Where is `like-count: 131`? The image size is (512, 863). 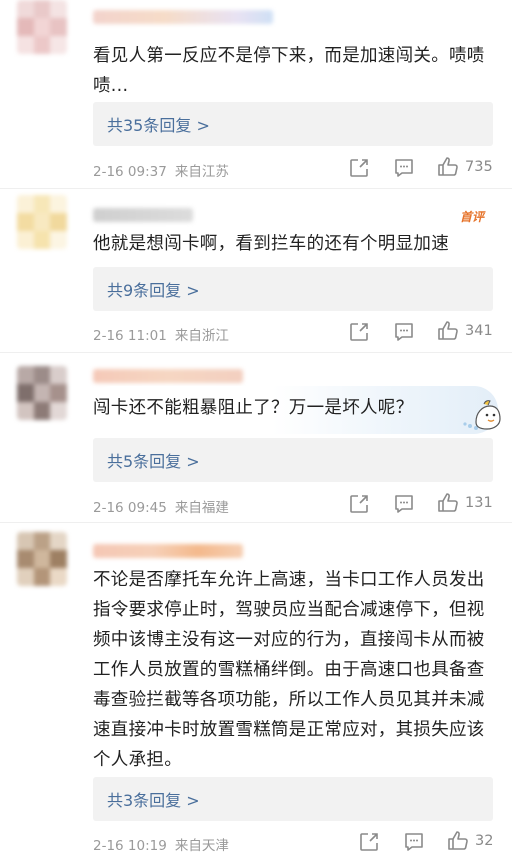
like-count: 131 is located at coordinates (479, 503).